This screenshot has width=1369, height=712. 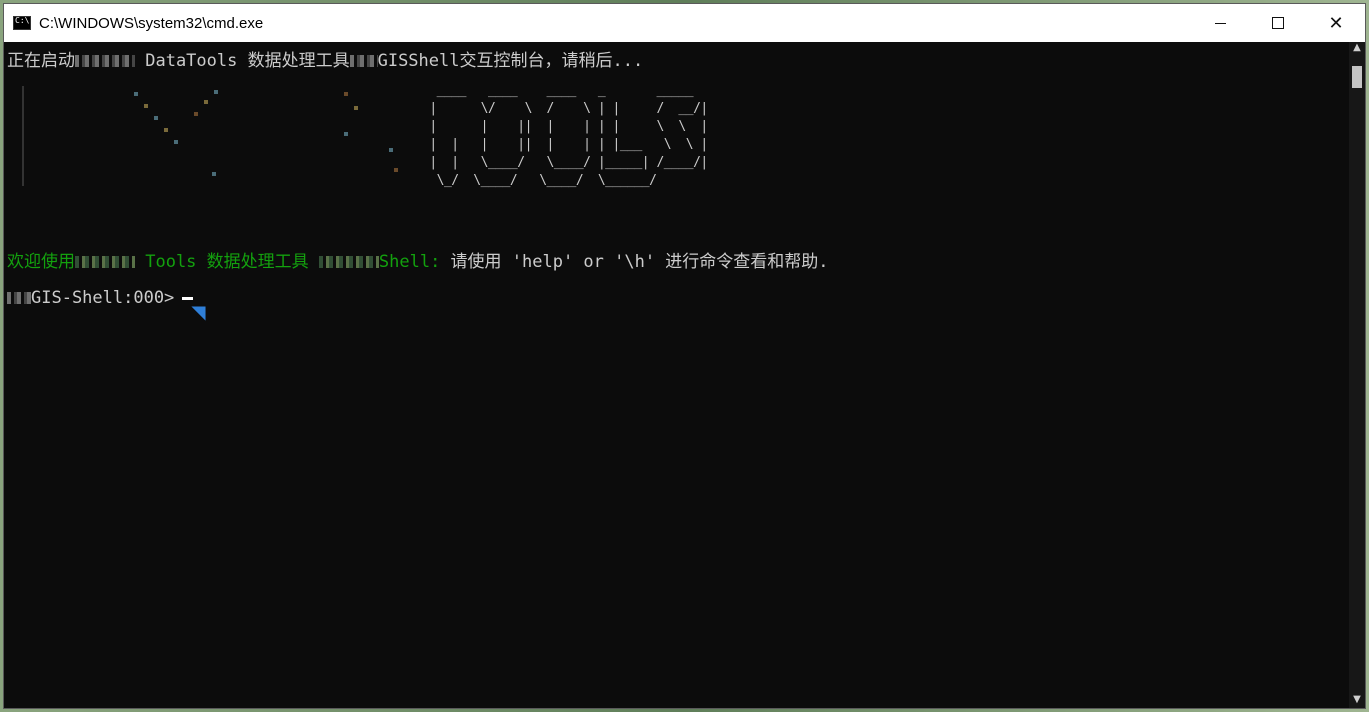 What do you see at coordinates (1357, 49) in the screenshot?
I see `scroll-up-icon: ▲` at bounding box center [1357, 49].